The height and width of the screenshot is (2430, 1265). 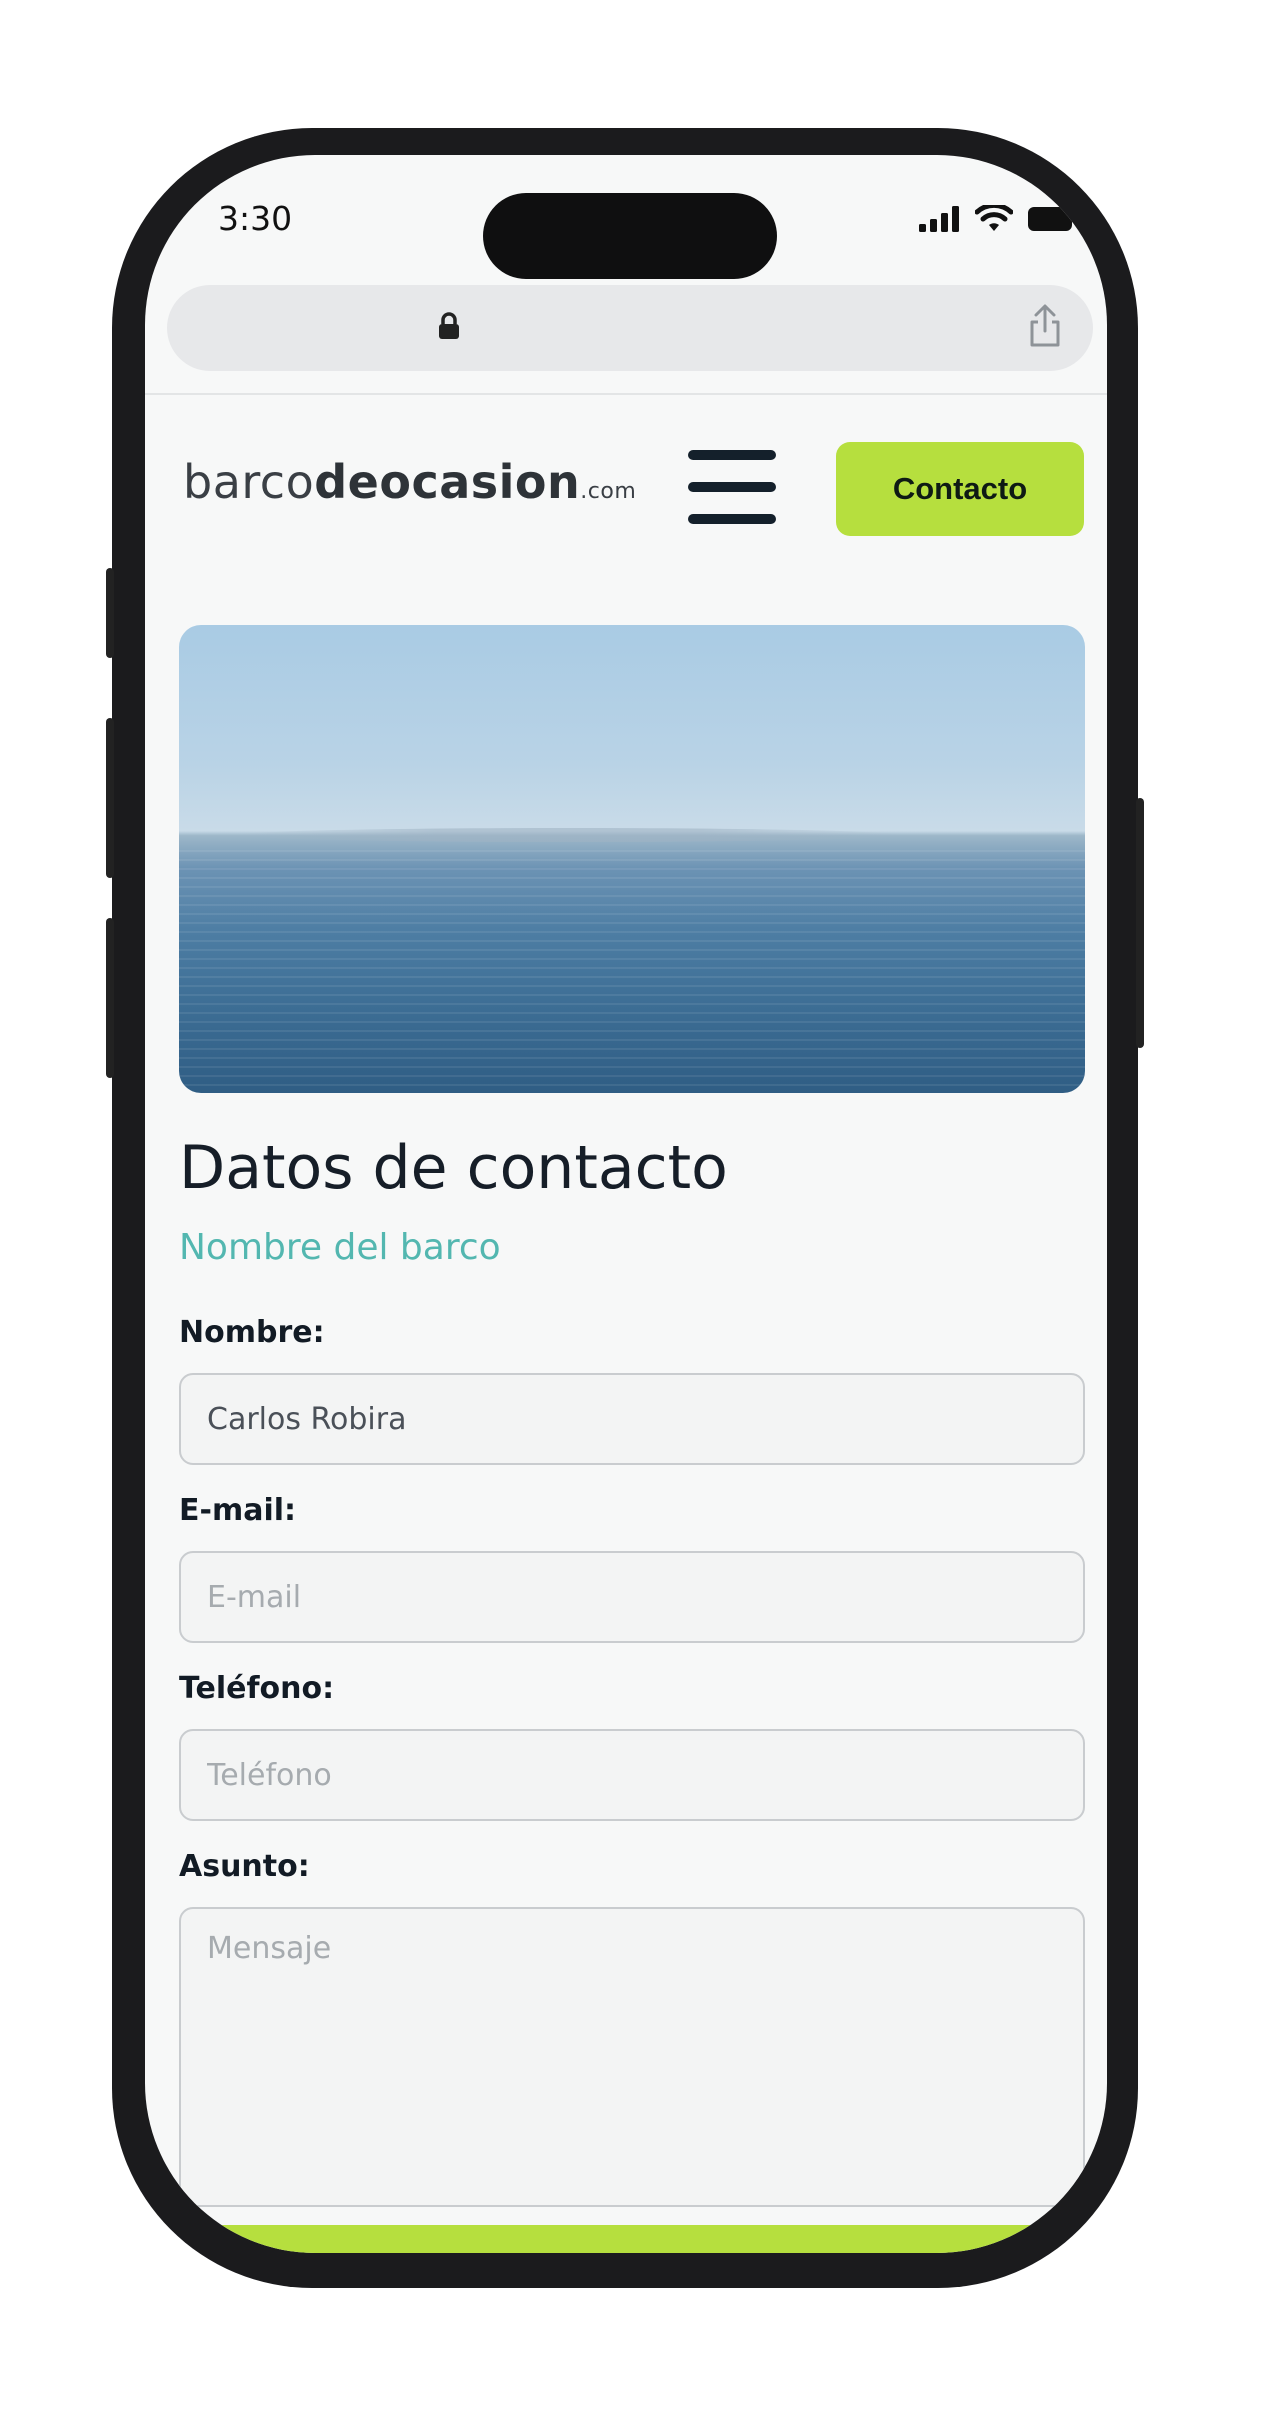 I want to click on message-field, so click(x=632, y=2057).